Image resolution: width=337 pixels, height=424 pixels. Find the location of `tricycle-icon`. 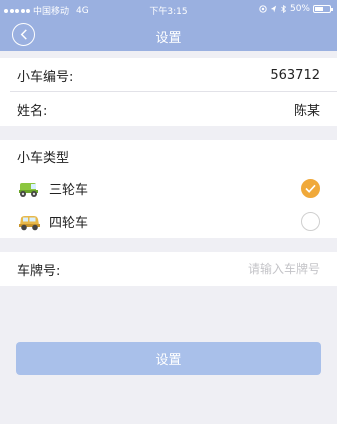

tricycle-icon is located at coordinates (28, 189).